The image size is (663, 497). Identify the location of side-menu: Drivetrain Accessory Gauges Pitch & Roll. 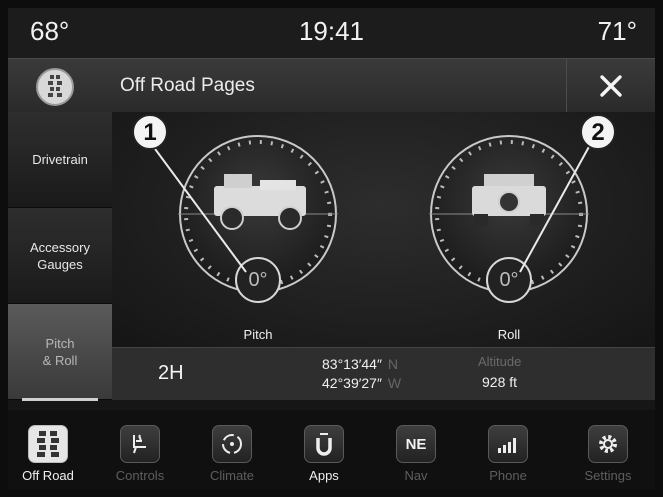
(60, 257).